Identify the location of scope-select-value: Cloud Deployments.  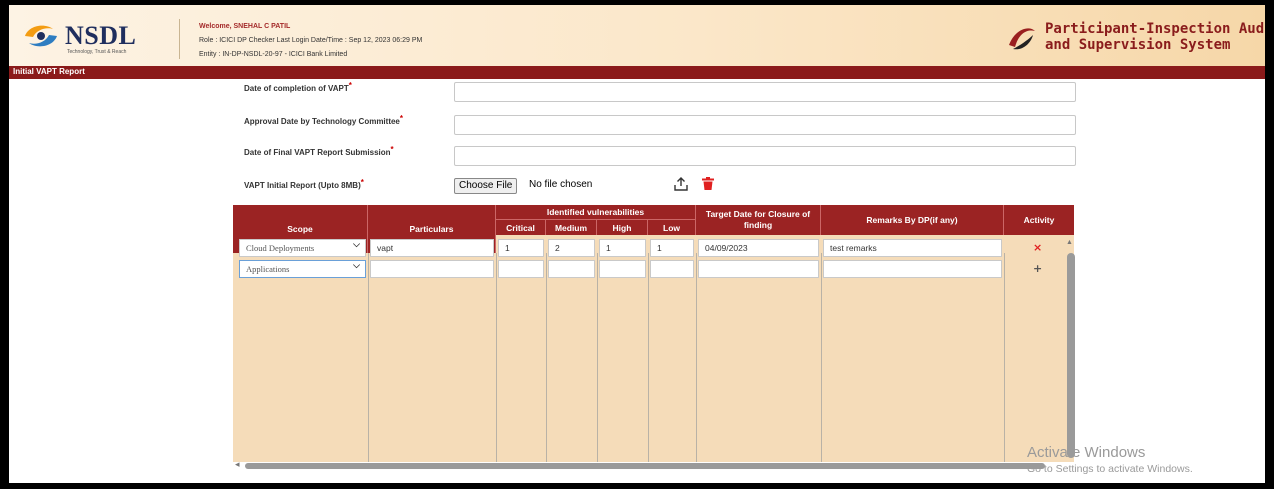
(280, 248).